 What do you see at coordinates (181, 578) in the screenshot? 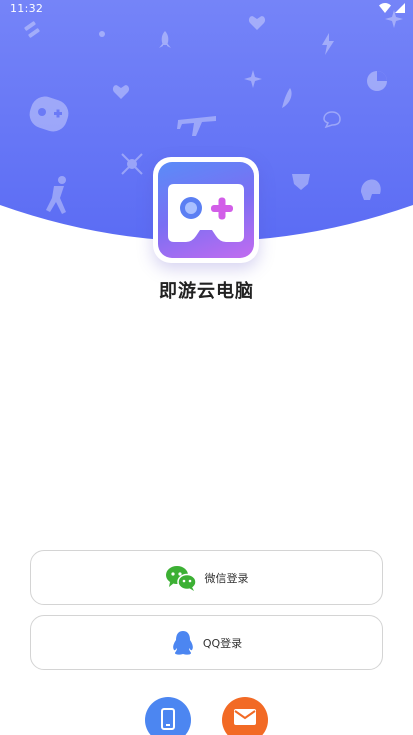
I see `wechat-icon` at bounding box center [181, 578].